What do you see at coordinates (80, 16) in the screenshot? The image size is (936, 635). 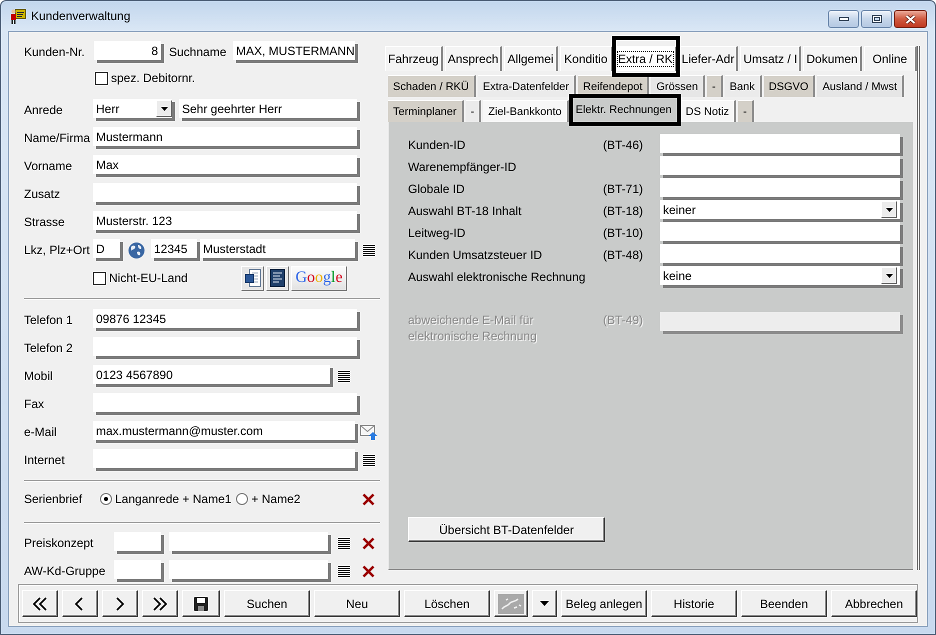 I see `window-title: Kundenverwaltung` at bounding box center [80, 16].